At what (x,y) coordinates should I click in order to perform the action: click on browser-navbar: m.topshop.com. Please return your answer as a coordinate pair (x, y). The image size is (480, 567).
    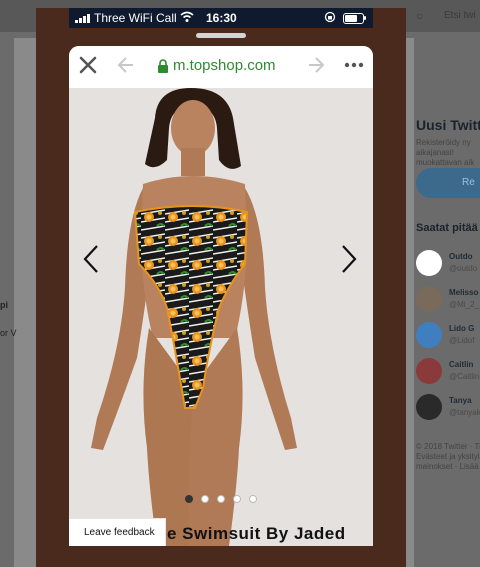
    Looking at the image, I should click on (221, 67).